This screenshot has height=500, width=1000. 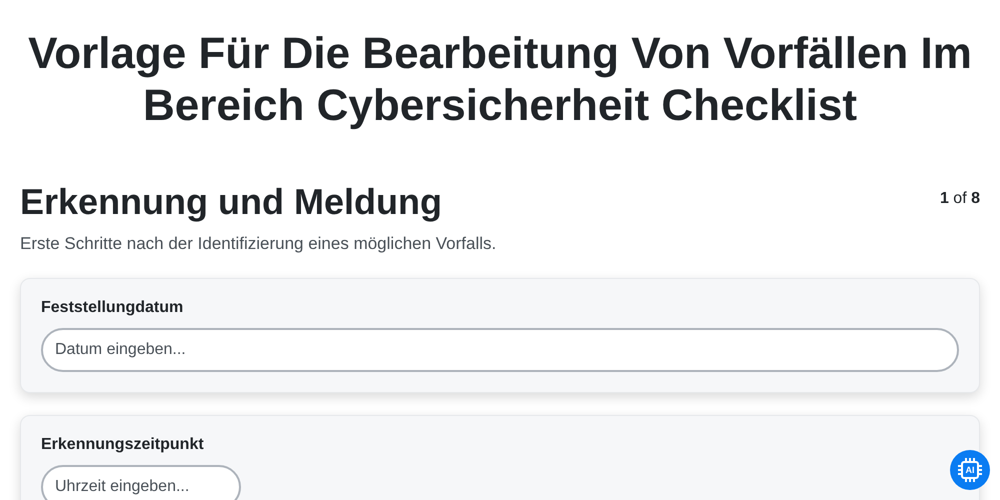 I want to click on chip-icon, so click(x=970, y=470).